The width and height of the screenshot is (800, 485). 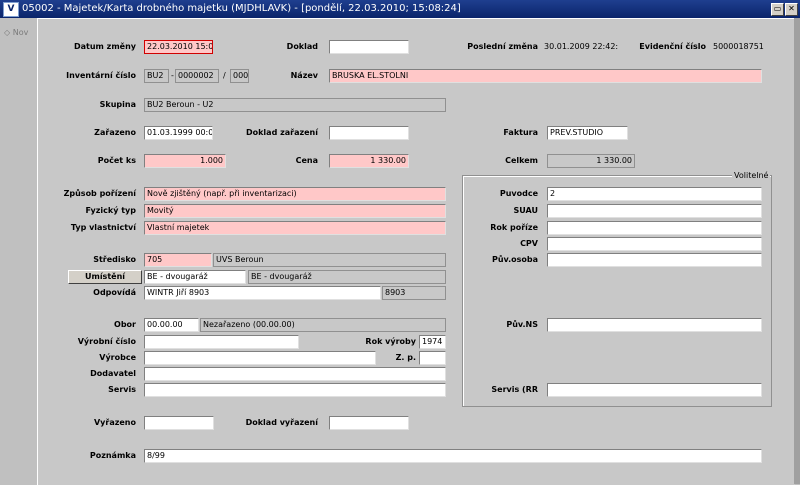 What do you see at coordinates (323, 325) in the screenshot?
I see `obor-name-field: Nezařazeno (00.00.00)` at bounding box center [323, 325].